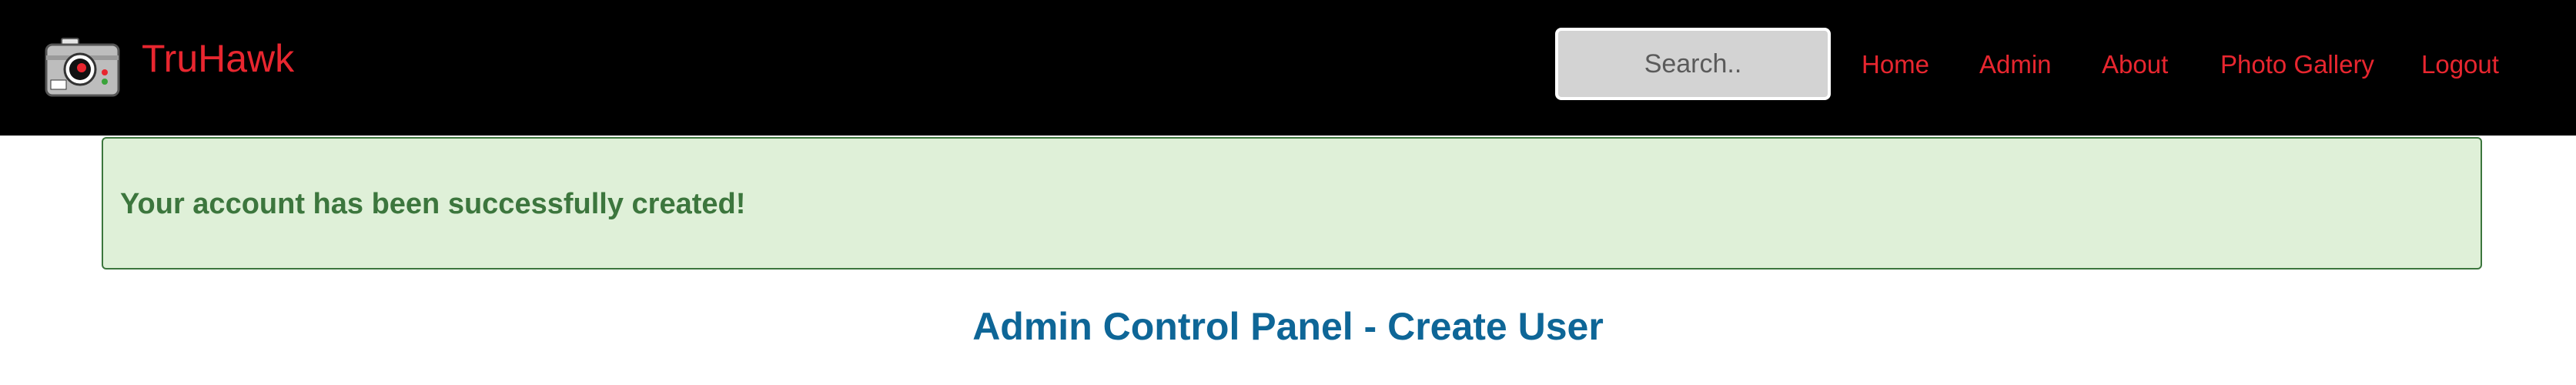 The width and height of the screenshot is (2576, 385). Describe the element at coordinates (2460, 65) in the screenshot. I see `nav-logout-link: Logout` at that location.